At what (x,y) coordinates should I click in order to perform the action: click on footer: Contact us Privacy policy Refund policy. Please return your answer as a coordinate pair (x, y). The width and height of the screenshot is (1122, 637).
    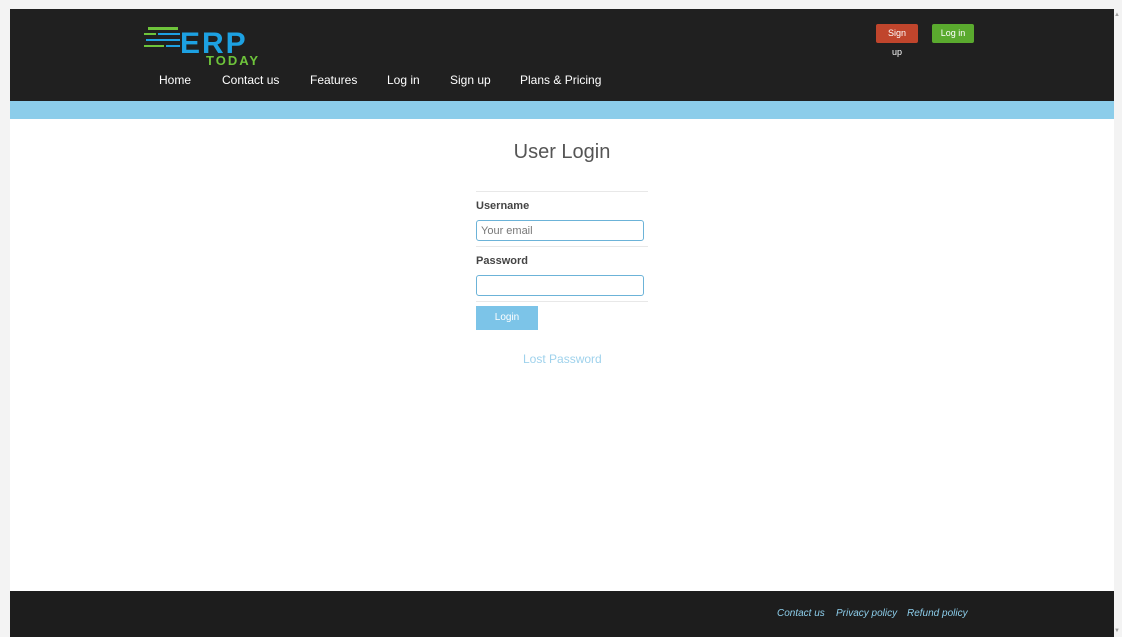
    Looking at the image, I should click on (562, 614).